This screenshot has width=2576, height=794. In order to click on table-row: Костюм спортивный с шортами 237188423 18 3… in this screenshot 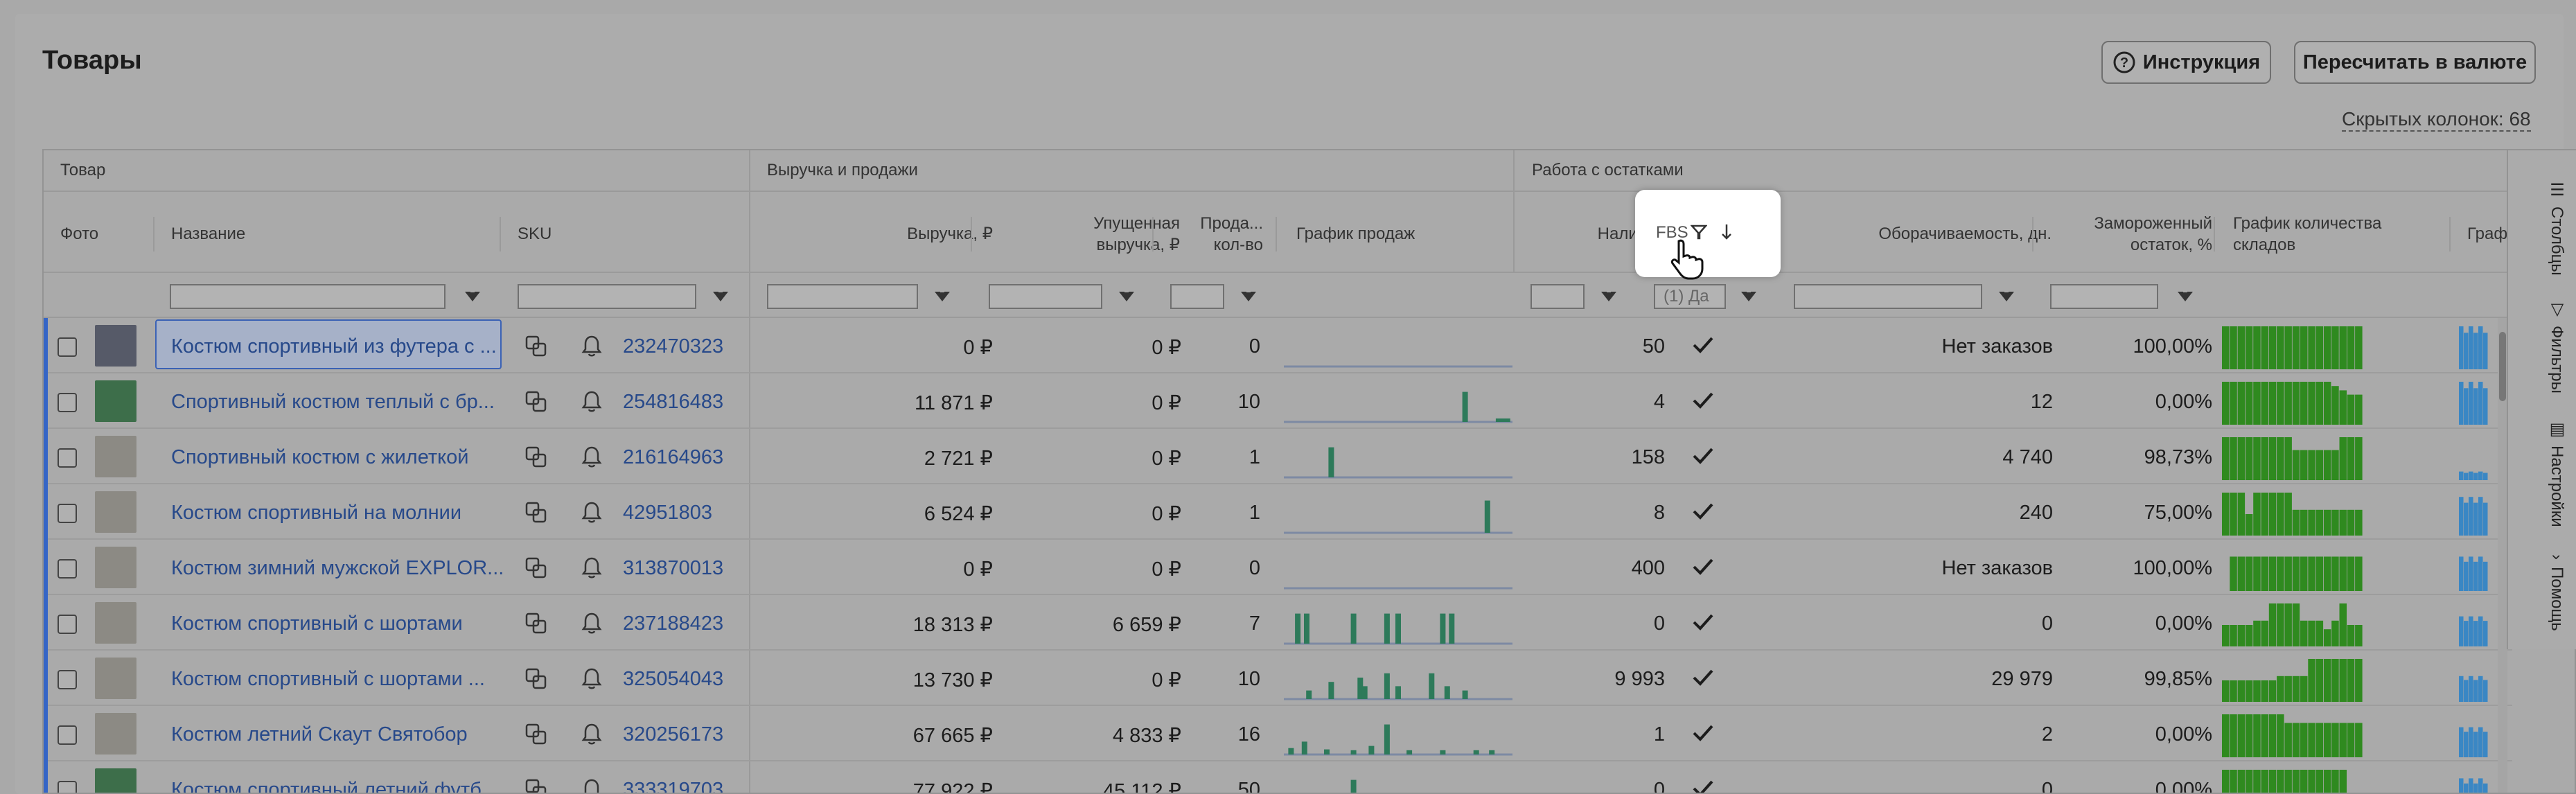, I will do `click(1278, 623)`.